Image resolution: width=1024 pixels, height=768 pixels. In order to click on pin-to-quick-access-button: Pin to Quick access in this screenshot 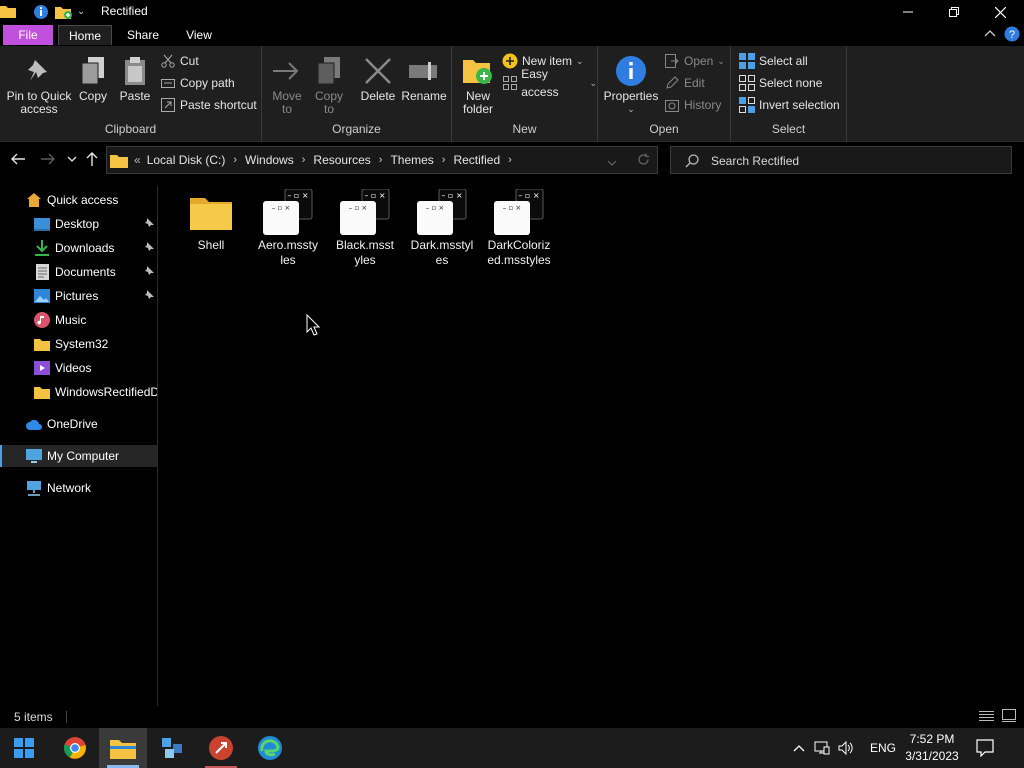, I will do `click(39, 85)`.